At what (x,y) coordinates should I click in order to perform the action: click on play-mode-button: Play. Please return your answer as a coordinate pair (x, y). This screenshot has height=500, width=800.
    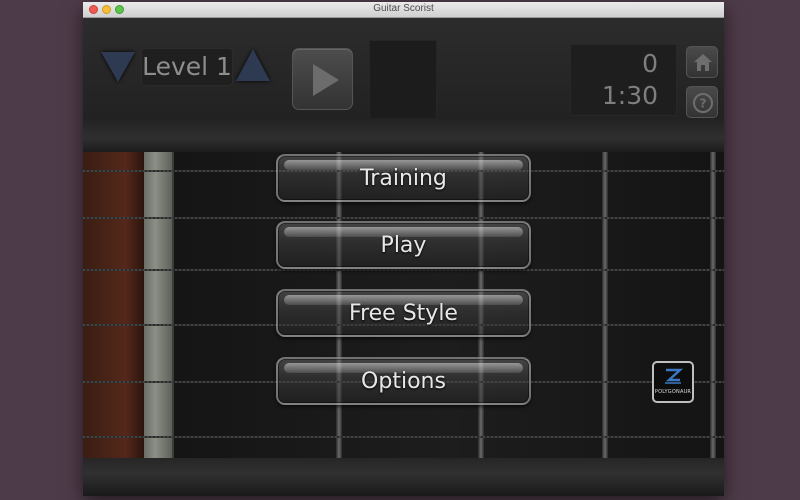
    Looking at the image, I should click on (403, 245).